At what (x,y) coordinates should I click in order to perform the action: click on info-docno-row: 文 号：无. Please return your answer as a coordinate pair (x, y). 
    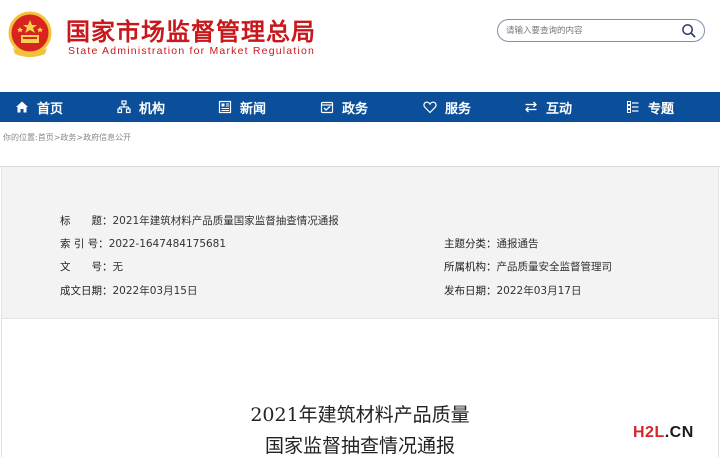
    Looking at the image, I should click on (91, 266).